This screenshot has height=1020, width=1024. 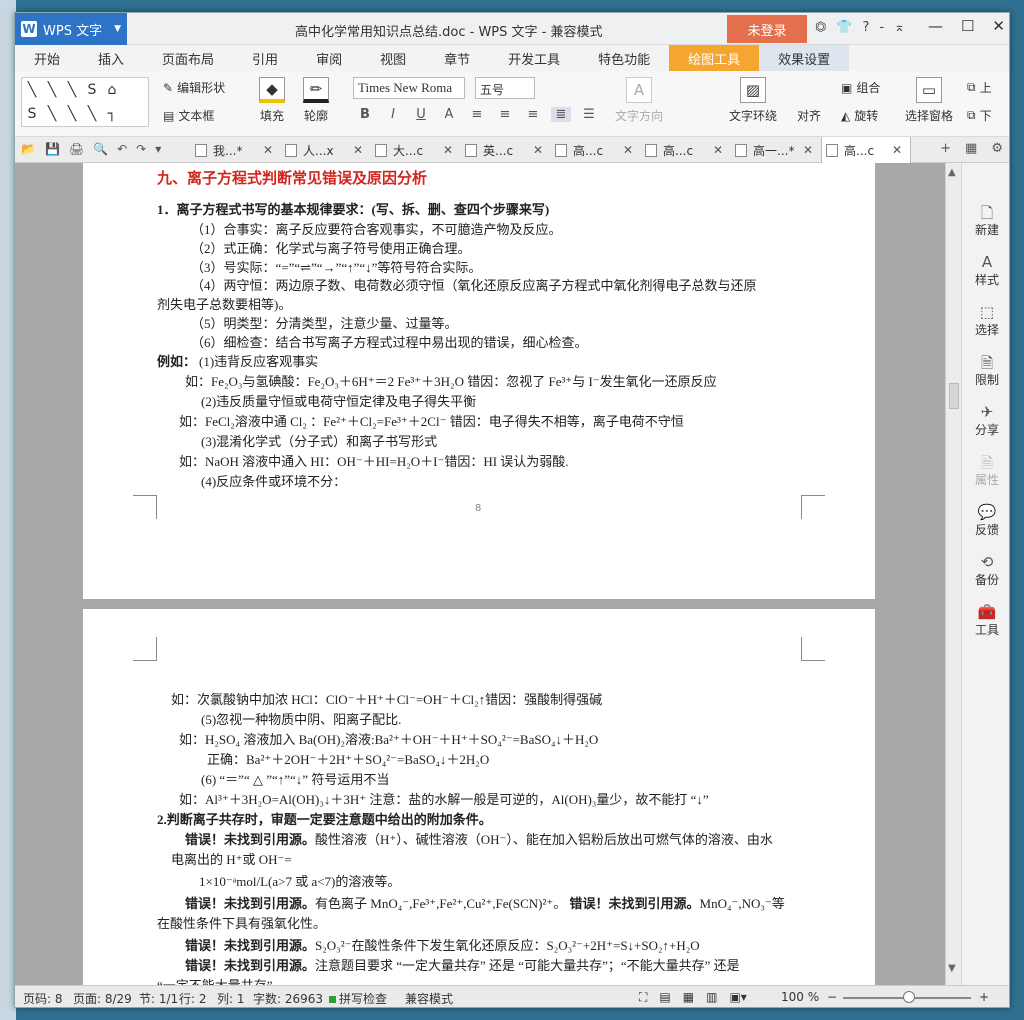 What do you see at coordinates (753, 100) in the screenshot?
I see `text-wrap-button: ▨ 文字环绕` at bounding box center [753, 100].